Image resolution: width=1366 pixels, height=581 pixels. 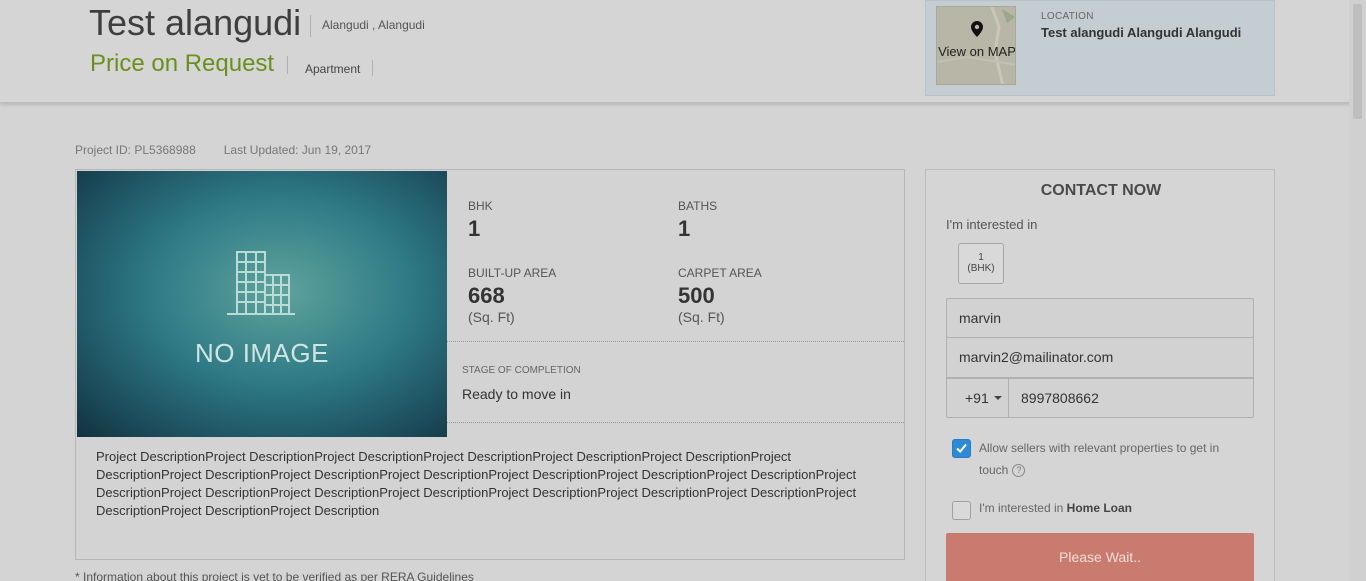 What do you see at coordinates (521, 370) in the screenshot?
I see `stage-label: STAGE OF COMPLETION` at bounding box center [521, 370].